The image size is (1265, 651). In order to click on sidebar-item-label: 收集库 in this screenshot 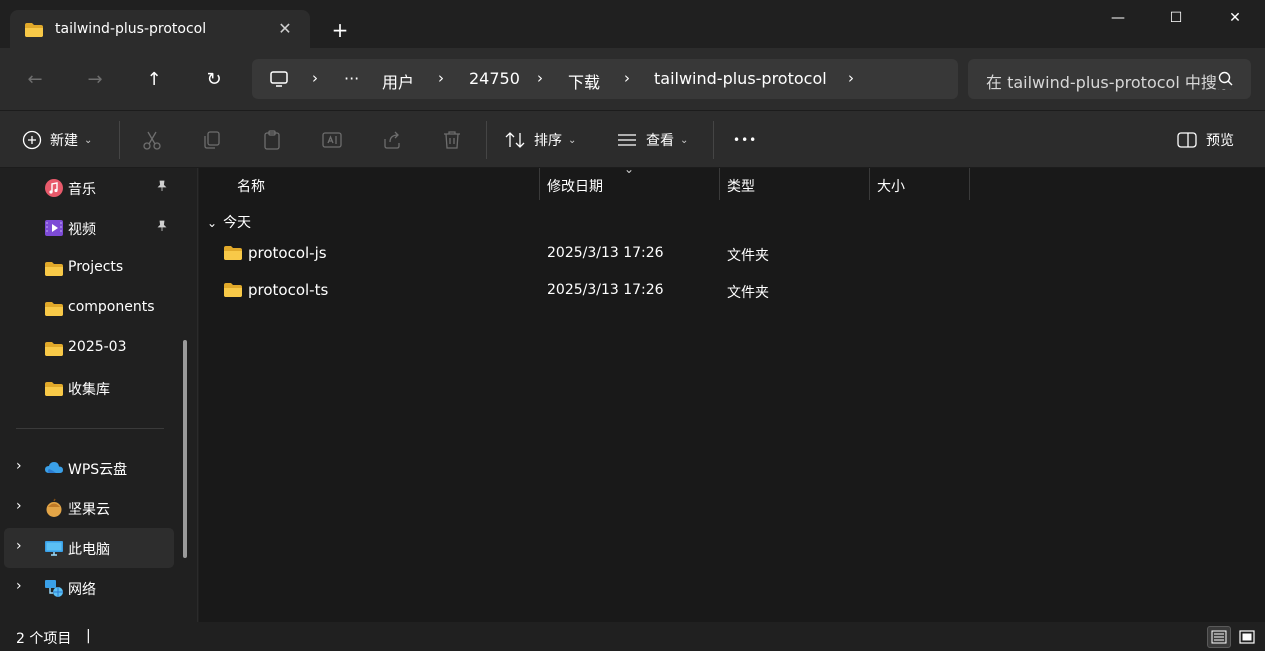, I will do `click(89, 390)`.